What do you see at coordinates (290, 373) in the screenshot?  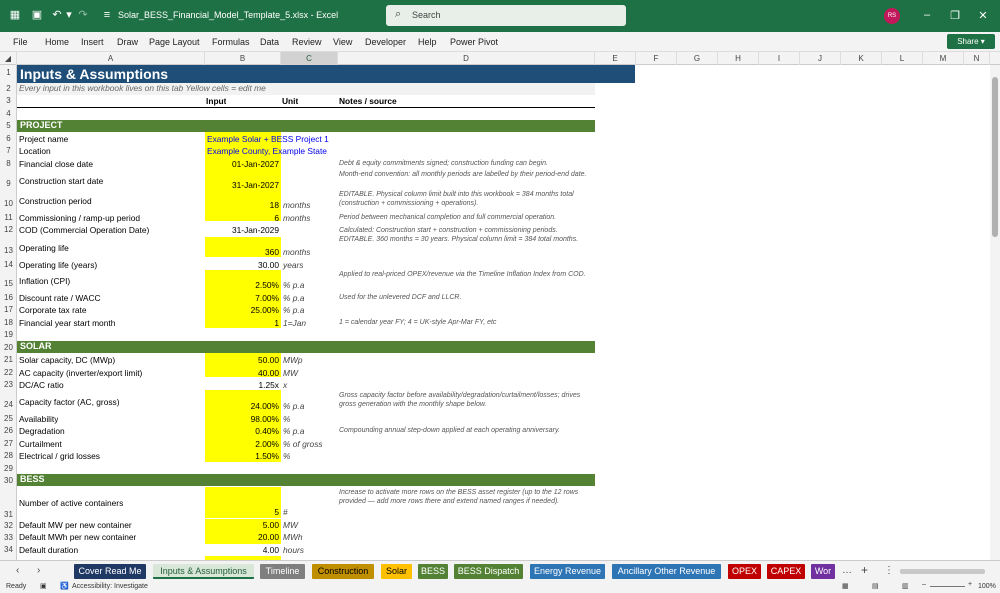 I see `unit-ac-capacity: MW` at bounding box center [290, 373].